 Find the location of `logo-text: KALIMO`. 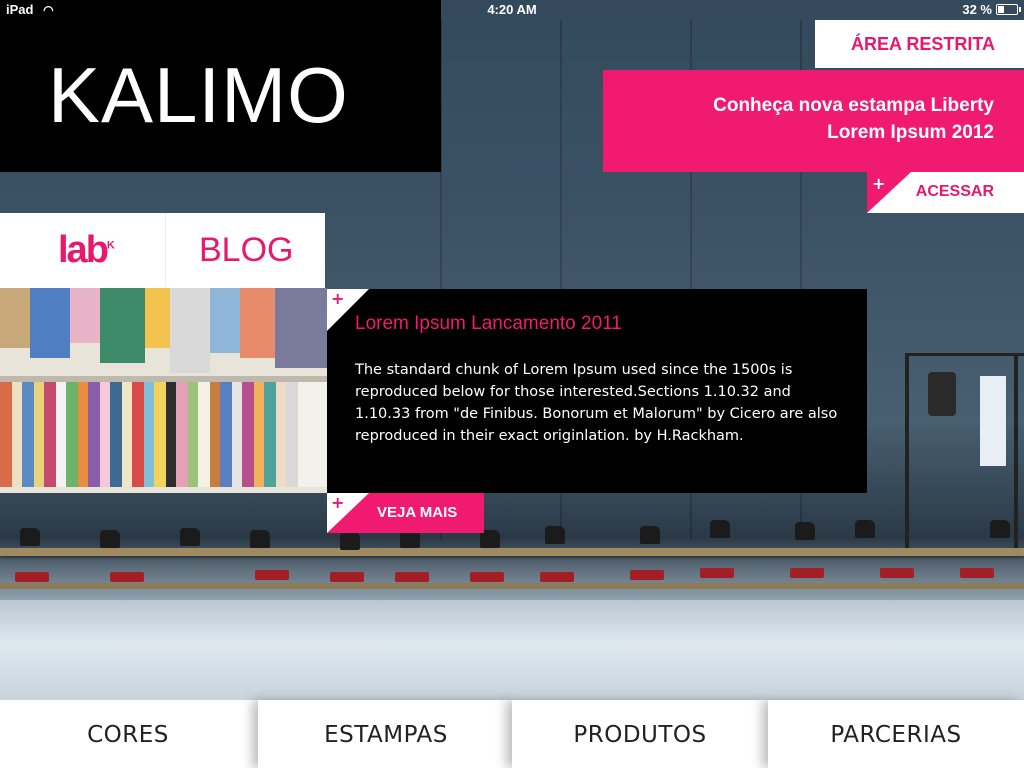

logo-text: KALIMO is located at coordinates (198, 95).